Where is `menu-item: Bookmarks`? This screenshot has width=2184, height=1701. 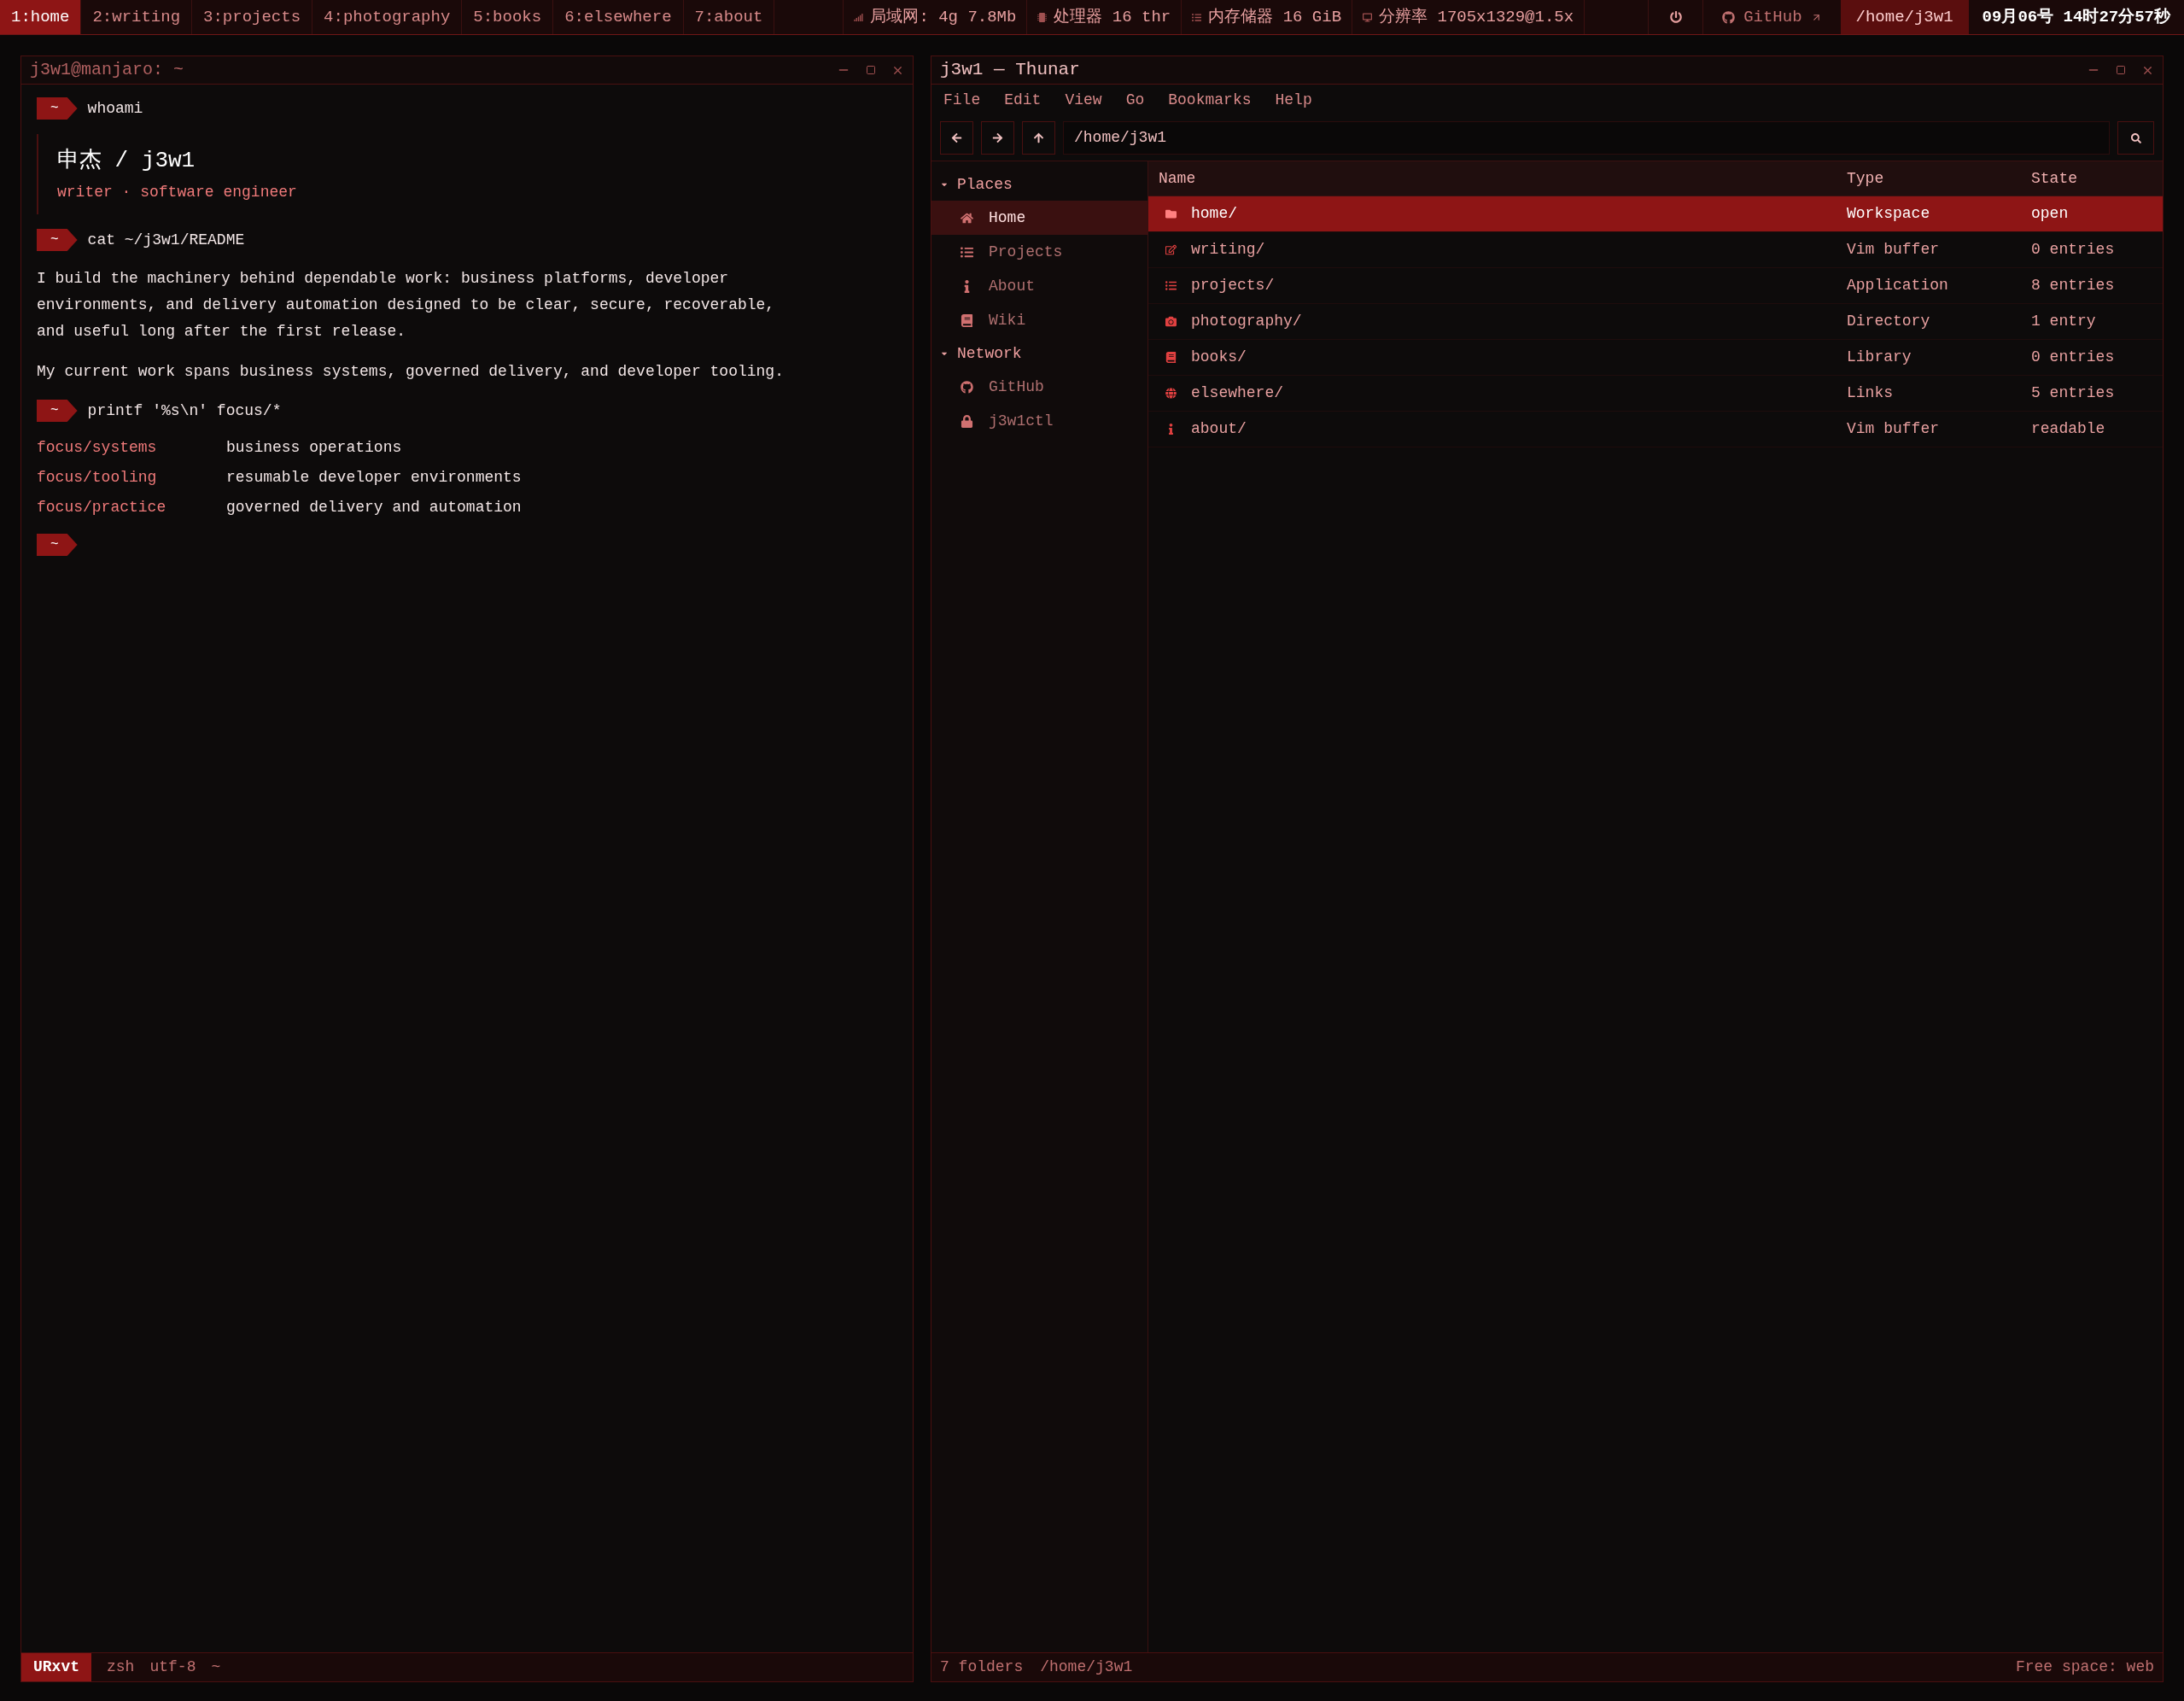
menu-item: Bookmarks is located at coordinates (1210, 100).